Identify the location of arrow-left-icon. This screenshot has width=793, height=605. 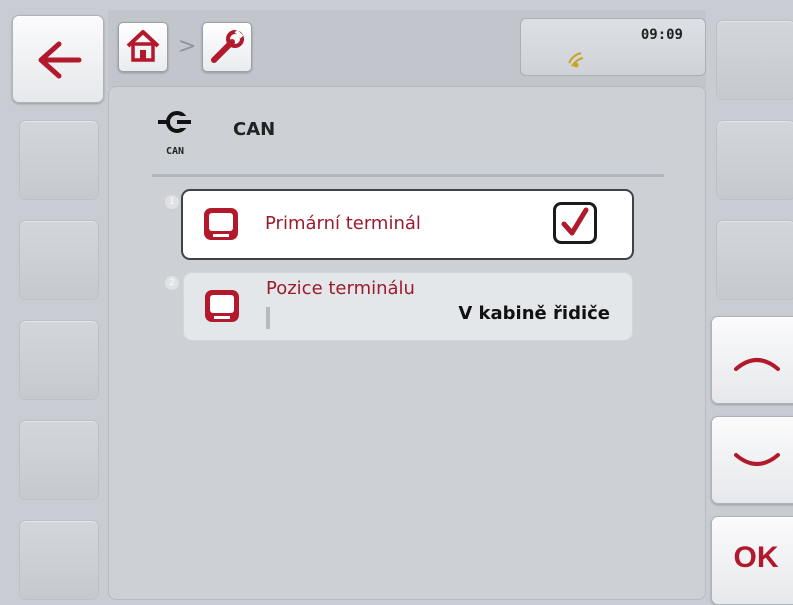
(60, 60).